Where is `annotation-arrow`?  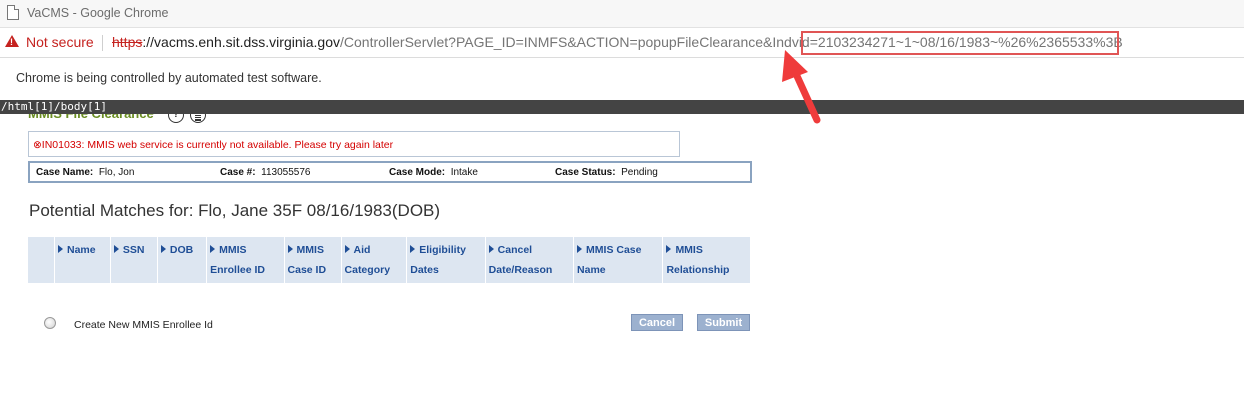 annotation-arrow is located at coordinates (801, 87).